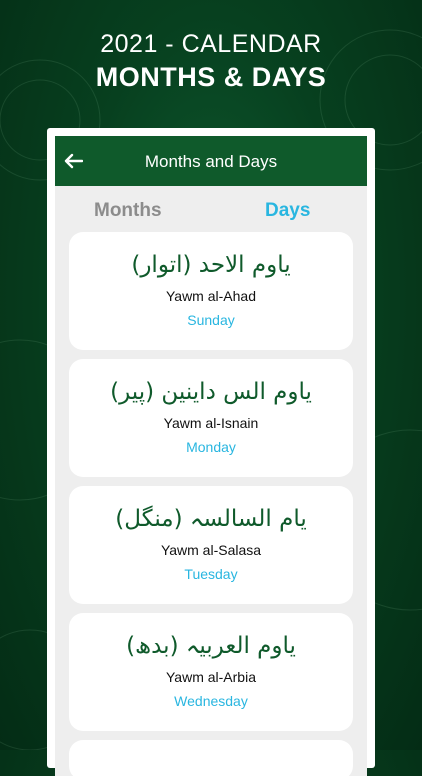 This screenshot has width=422, height=776. What do you see at coordinates (211, 758) in the screenshot?
I see `day-card-partial` at bounding box center [211, 758].